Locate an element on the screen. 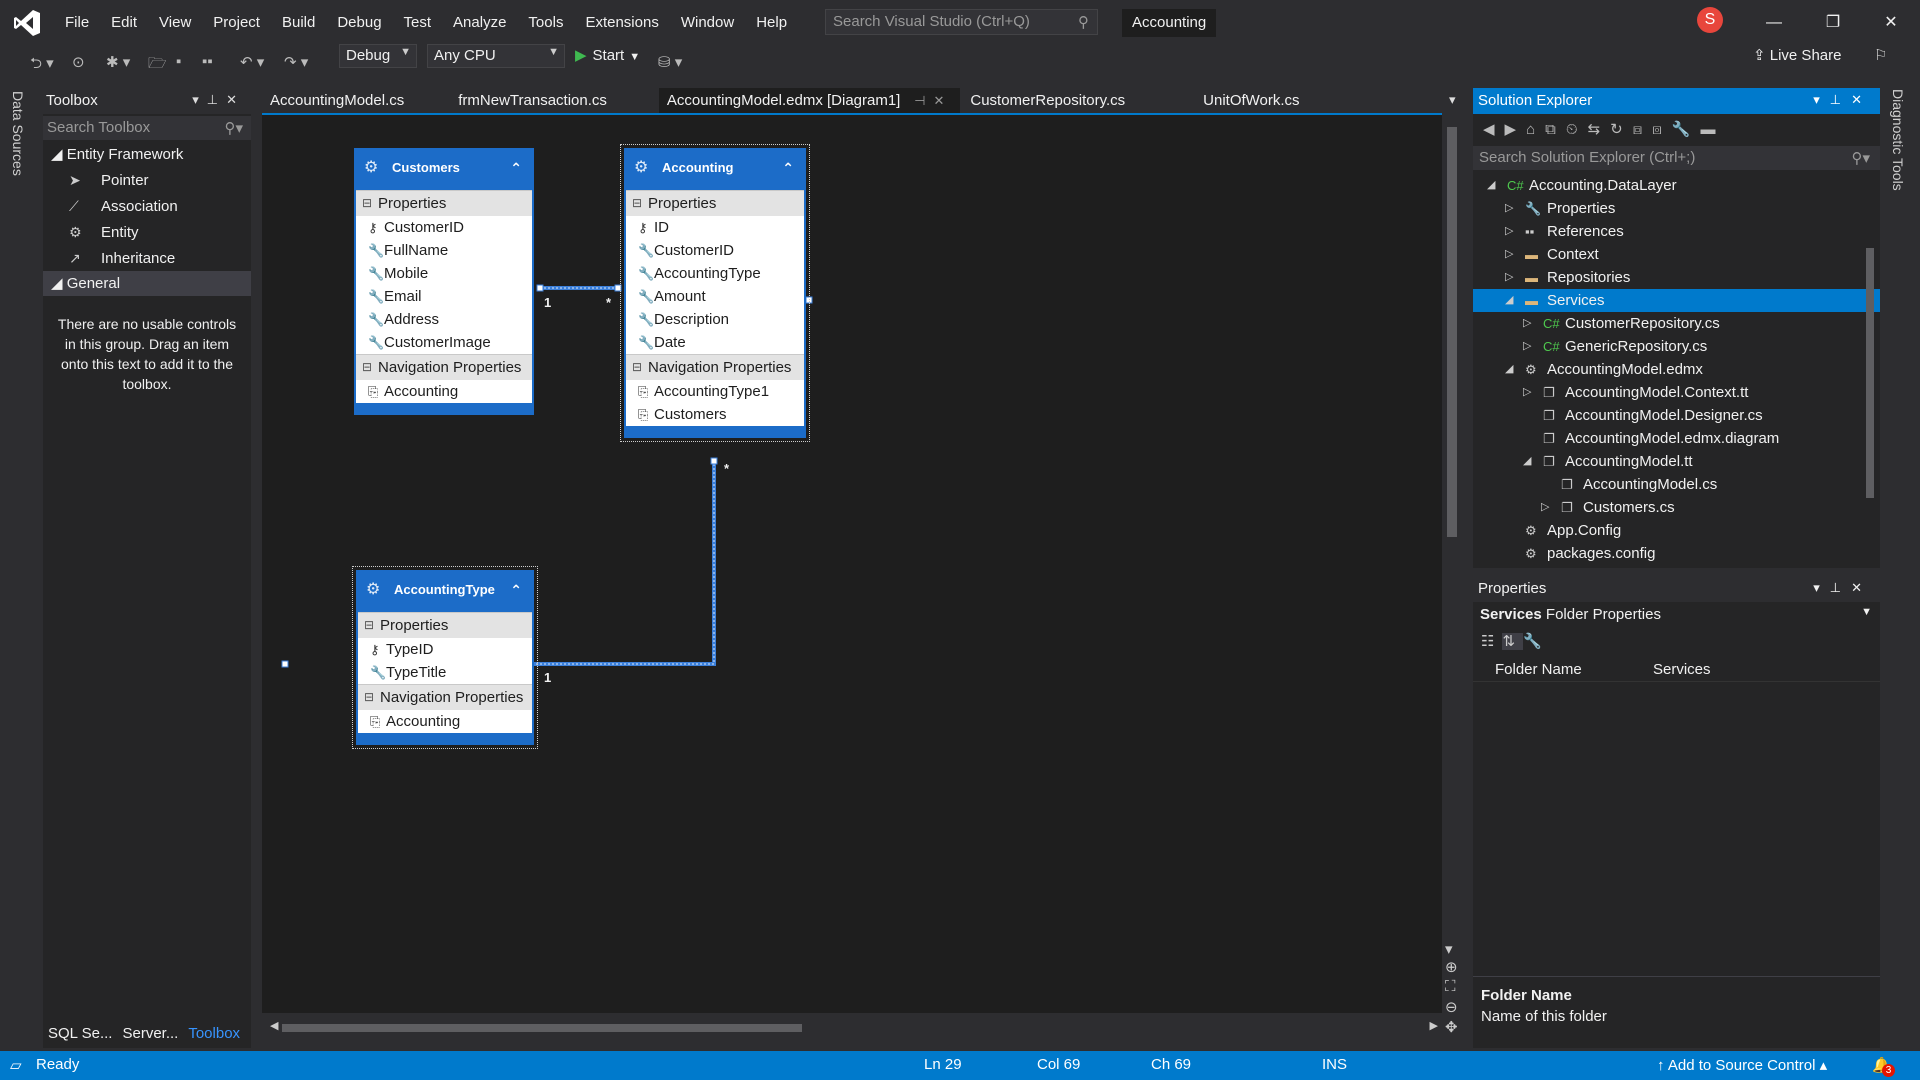 The width and height of the screenshot is (1920, 1080). diagram-horizontal-scrollbar: ◀ ▶ is located at coordinates (852, 1028).